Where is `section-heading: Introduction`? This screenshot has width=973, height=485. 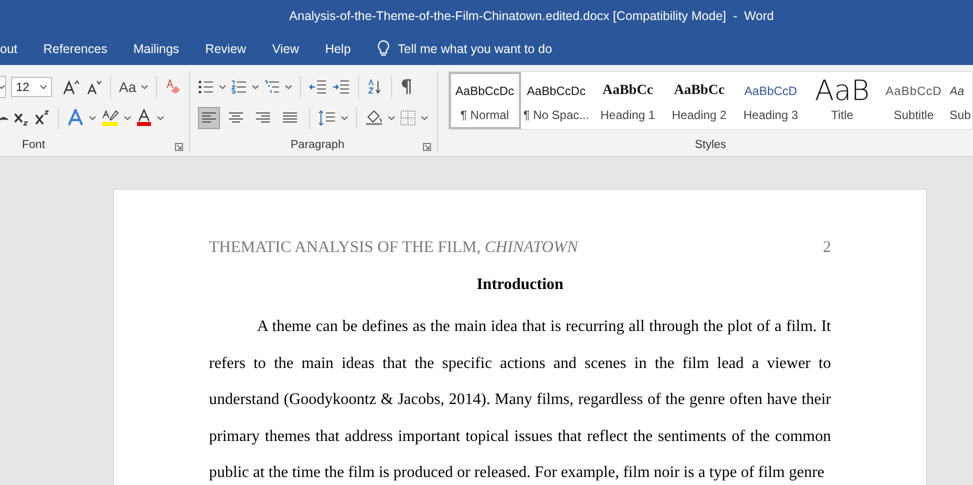
section-heading: Introduction is located at coordinates (520, 285).